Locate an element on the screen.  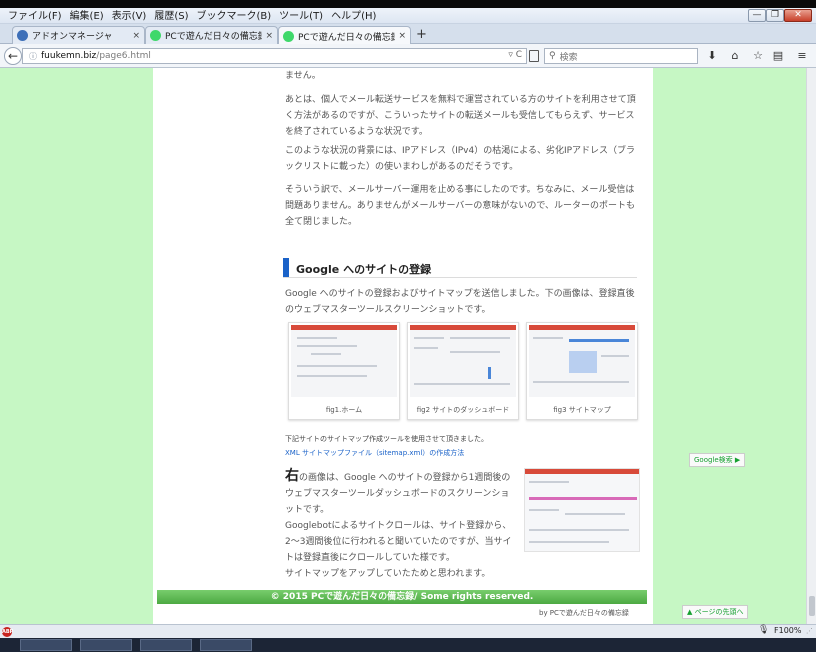
close-window-button: ✕ is located at coordinates (798, 15).